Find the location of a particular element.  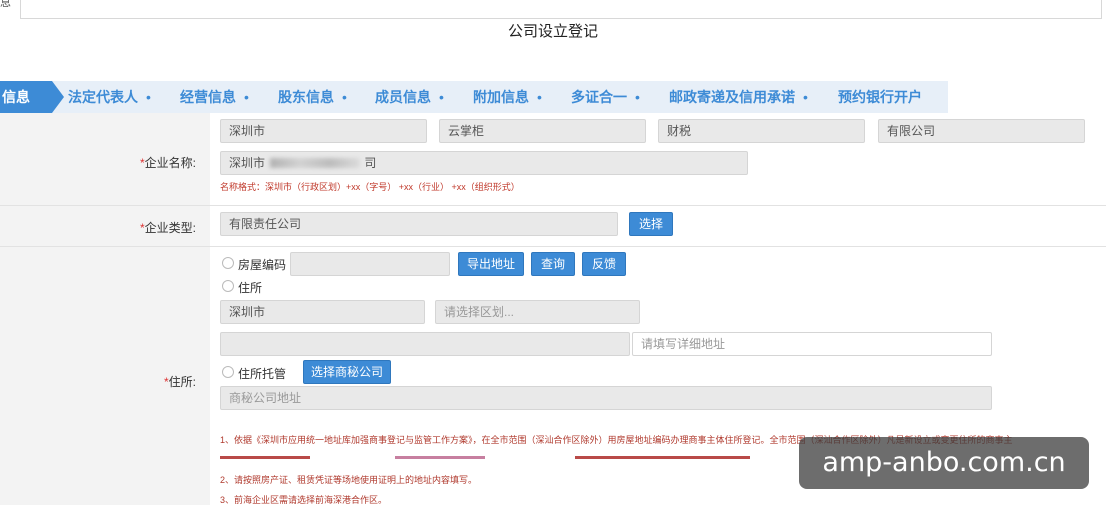

form-label-column is located at coordinates (105, 309).